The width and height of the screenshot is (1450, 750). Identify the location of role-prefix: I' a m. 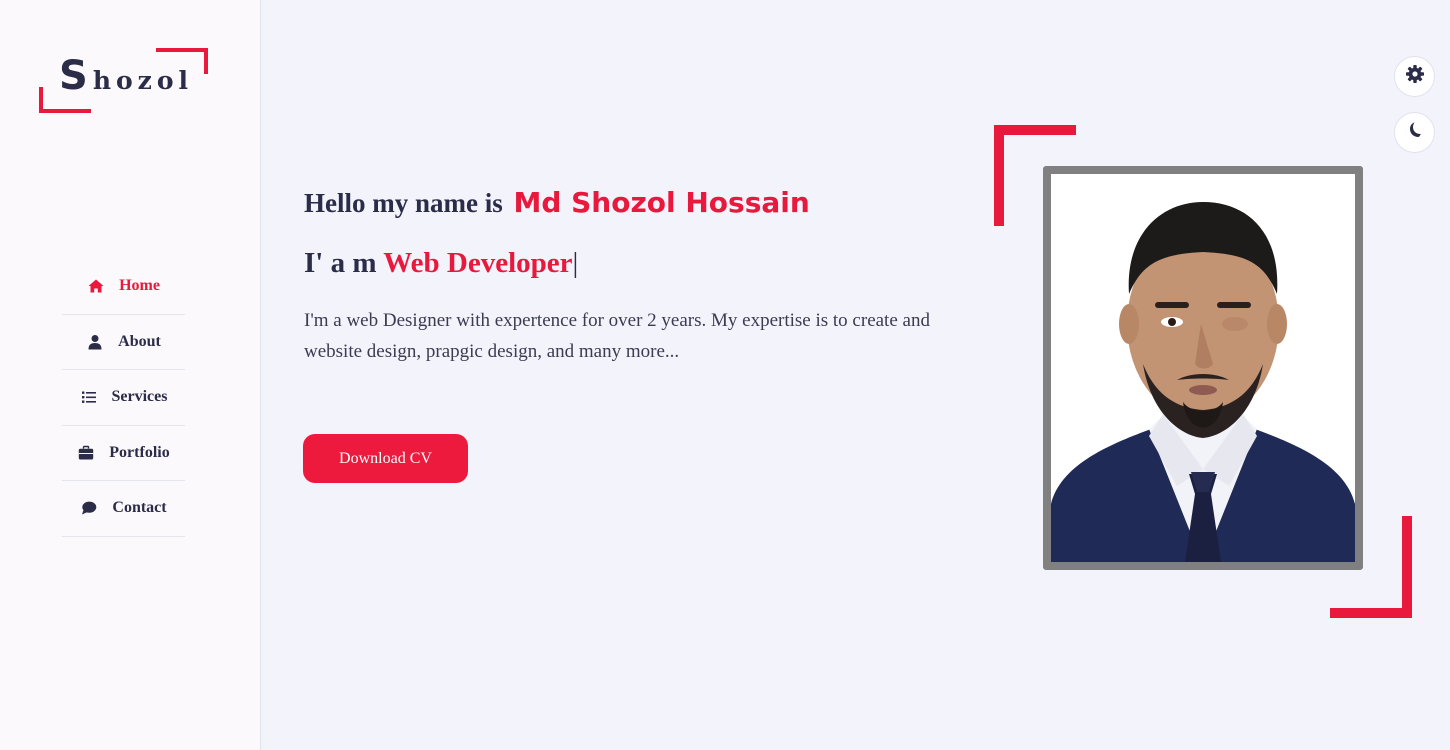
(340, 263).